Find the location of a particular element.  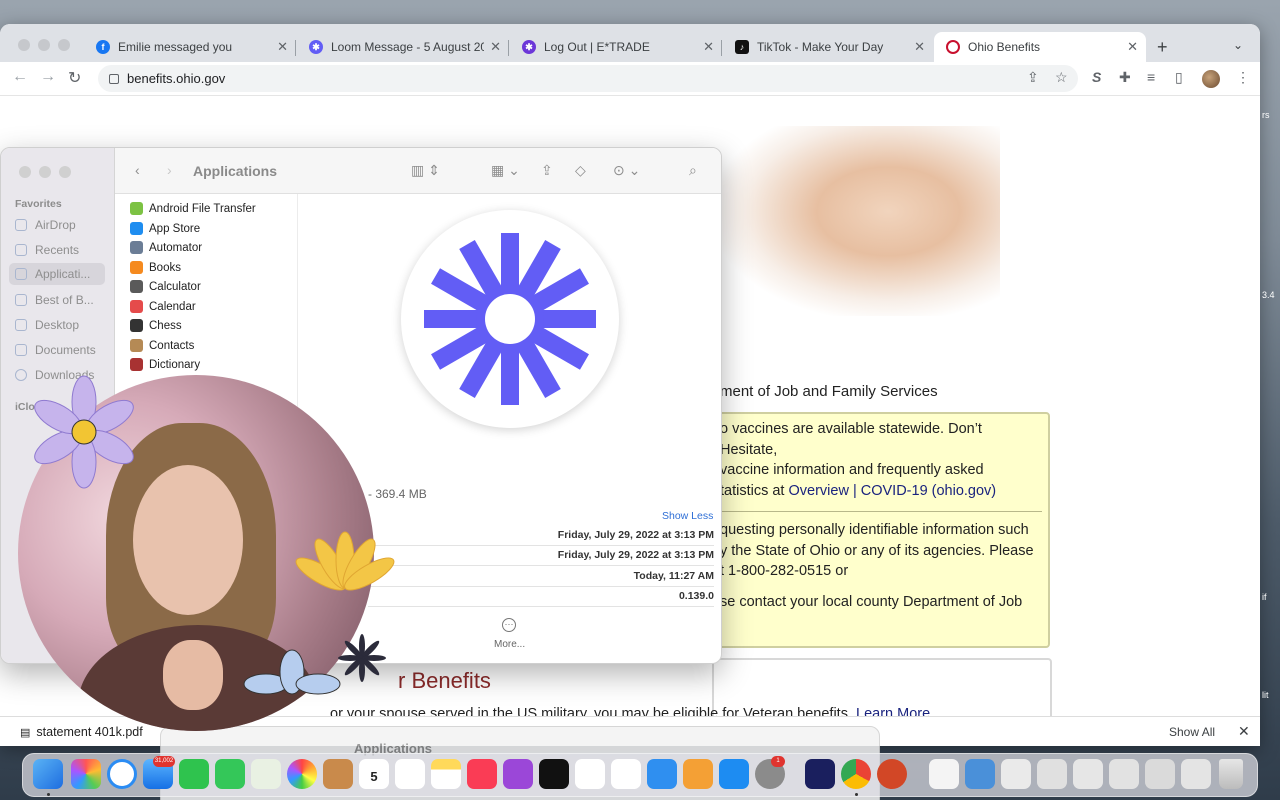

sidebar-item-recents: Recents is located at coordinates (47, 250).